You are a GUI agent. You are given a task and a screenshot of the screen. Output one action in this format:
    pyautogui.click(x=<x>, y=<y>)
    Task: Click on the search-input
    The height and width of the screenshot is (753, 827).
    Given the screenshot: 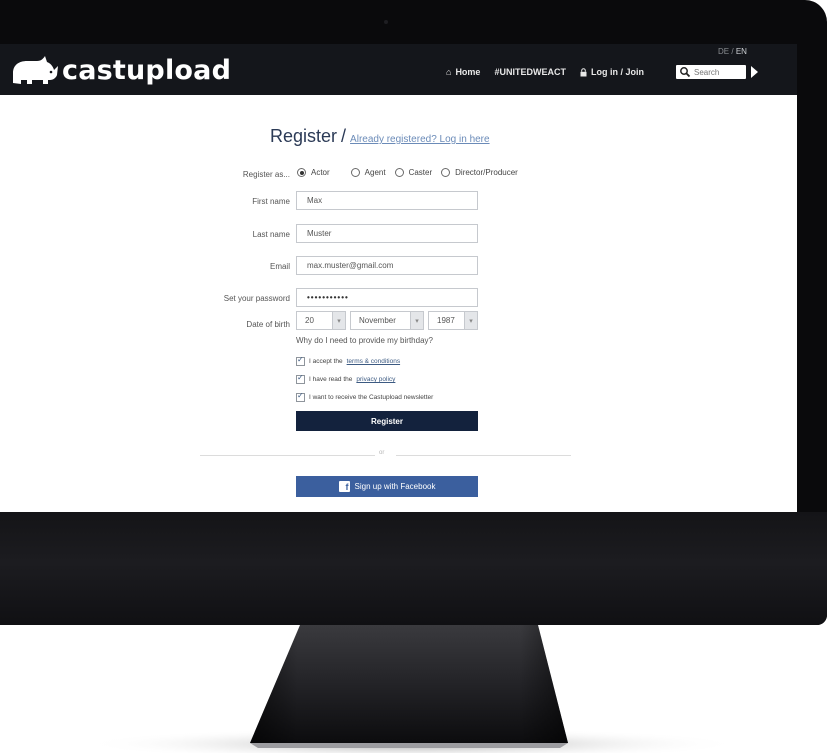 What is the action you would take?
    pyautogui.click(x=717, y=72)
    